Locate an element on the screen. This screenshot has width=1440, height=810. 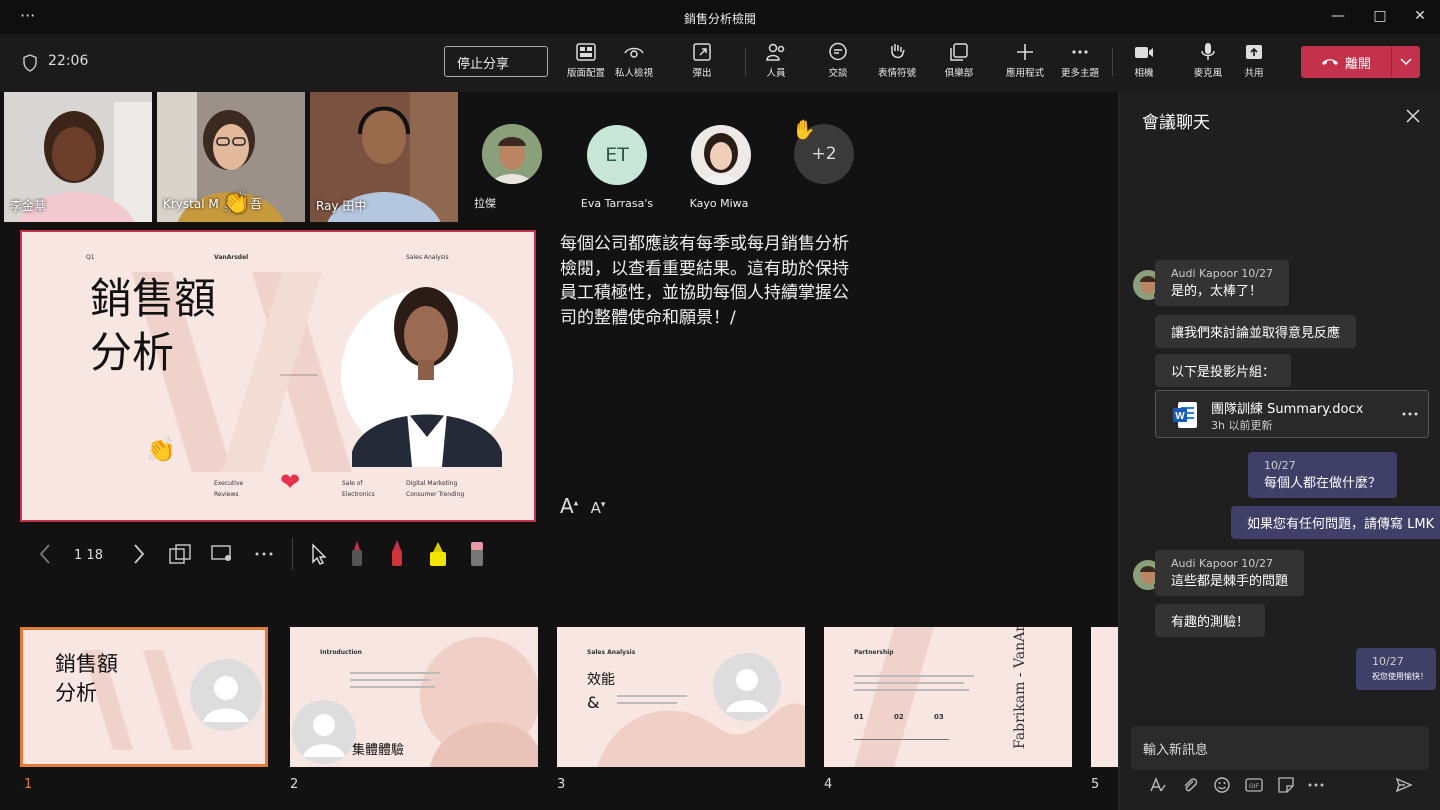
hang-up-icon is located at coordinates (1329, 62).